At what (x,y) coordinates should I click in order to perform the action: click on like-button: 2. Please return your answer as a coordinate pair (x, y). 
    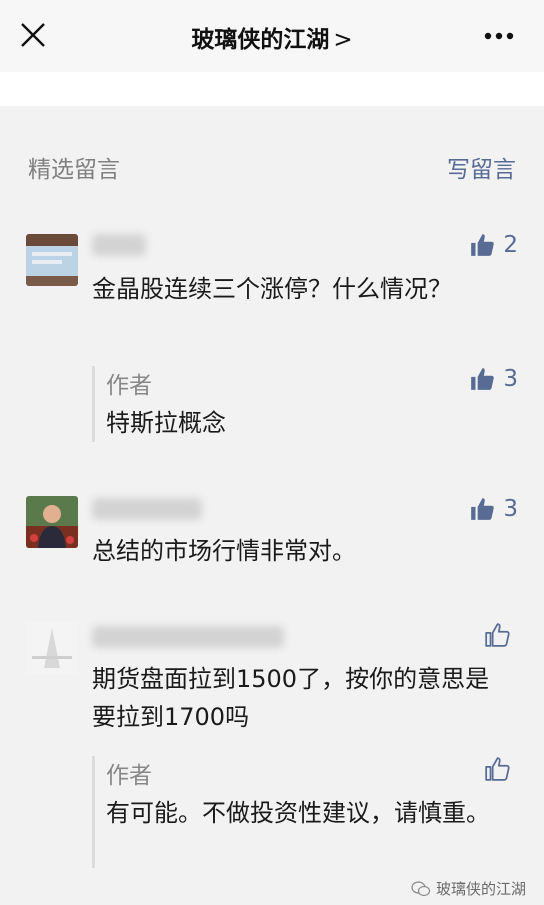
    Looking at the image, I should click on (493, 245).